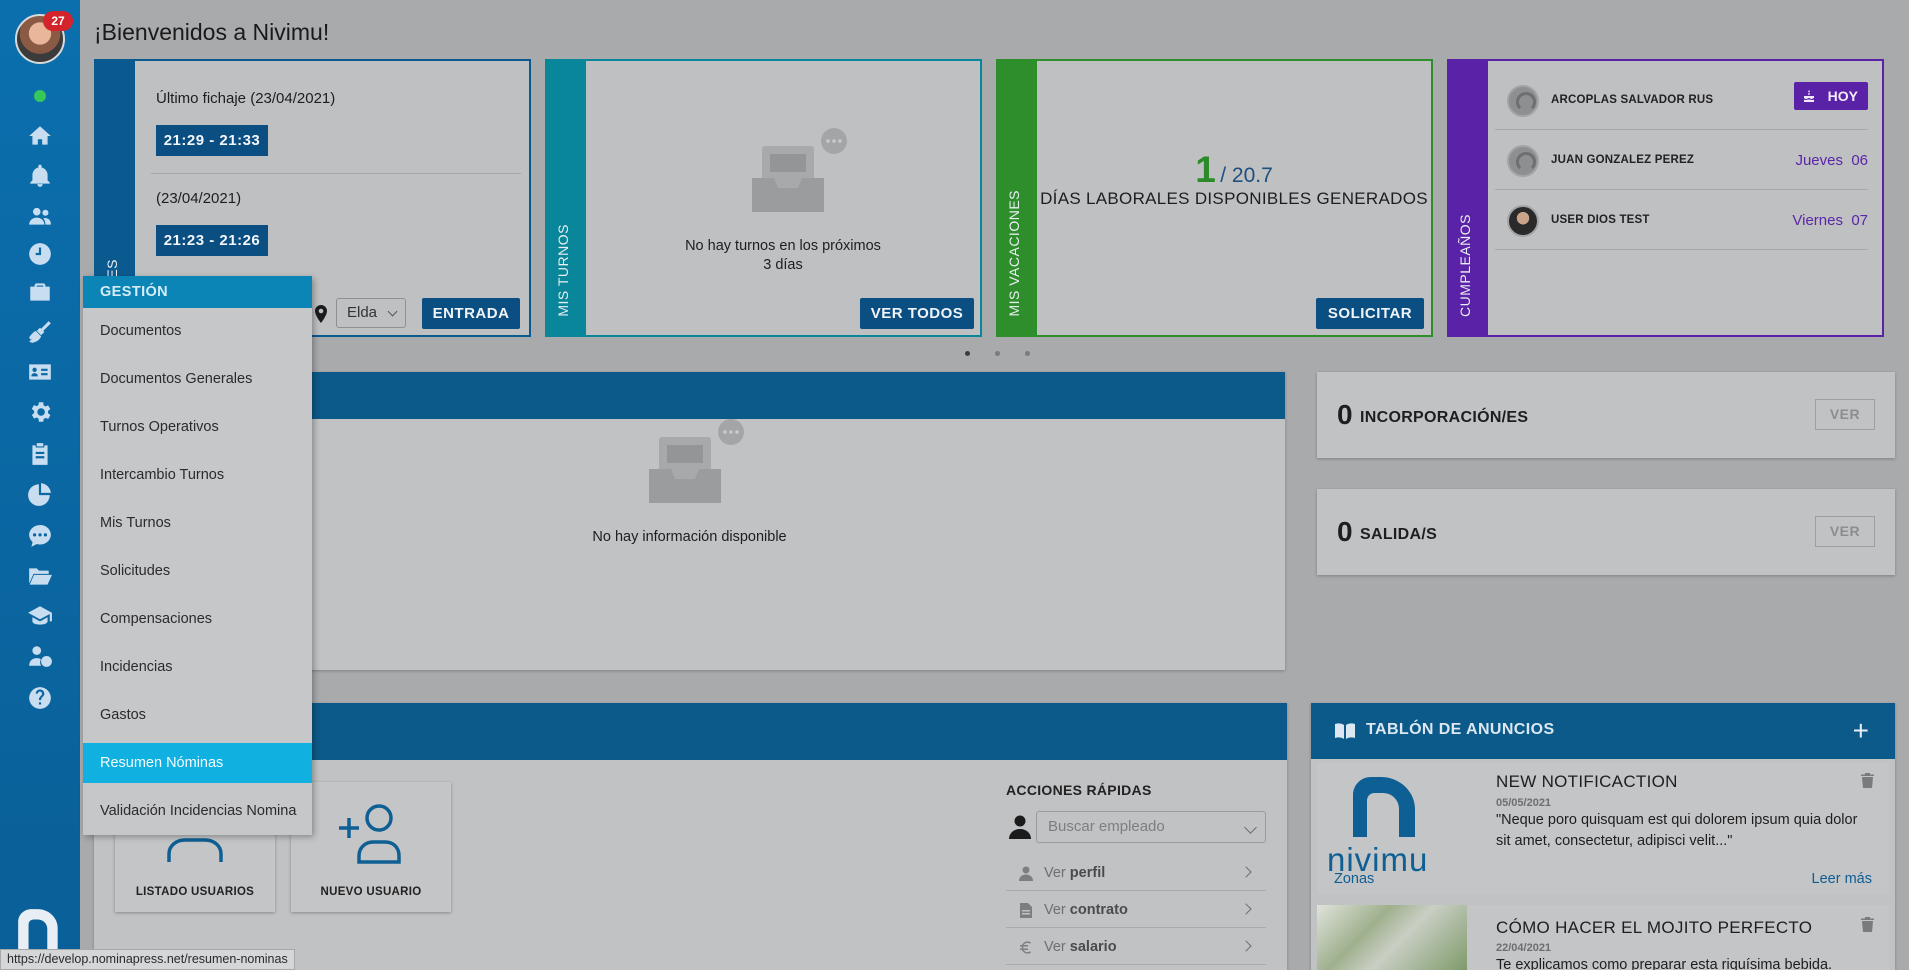 This screenshot has width=1909, height=970. Describe the element at coordinates (40, 616) in the screenshot. I see `graduation-cap-icon` at that location.